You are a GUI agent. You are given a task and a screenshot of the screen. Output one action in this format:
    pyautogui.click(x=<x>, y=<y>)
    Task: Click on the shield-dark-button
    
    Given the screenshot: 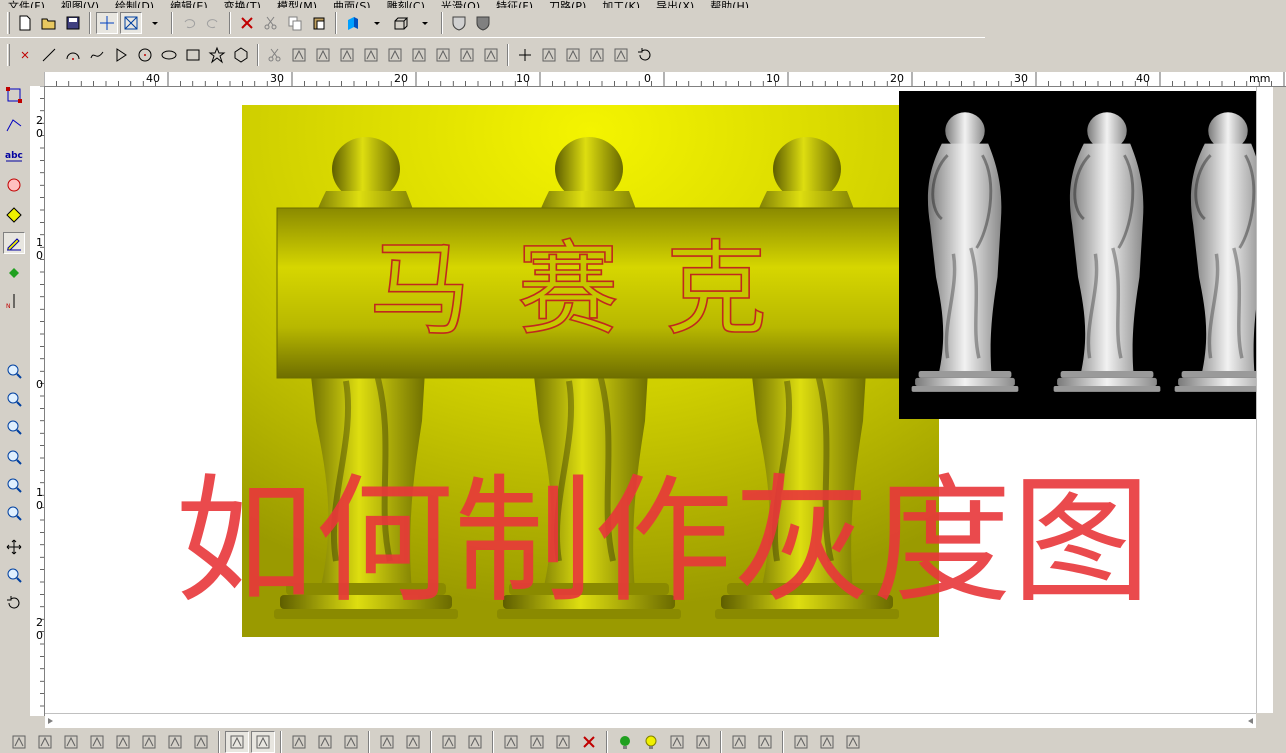 What is the action you would take?
    pyautogui.click(x=483, y=23)
    